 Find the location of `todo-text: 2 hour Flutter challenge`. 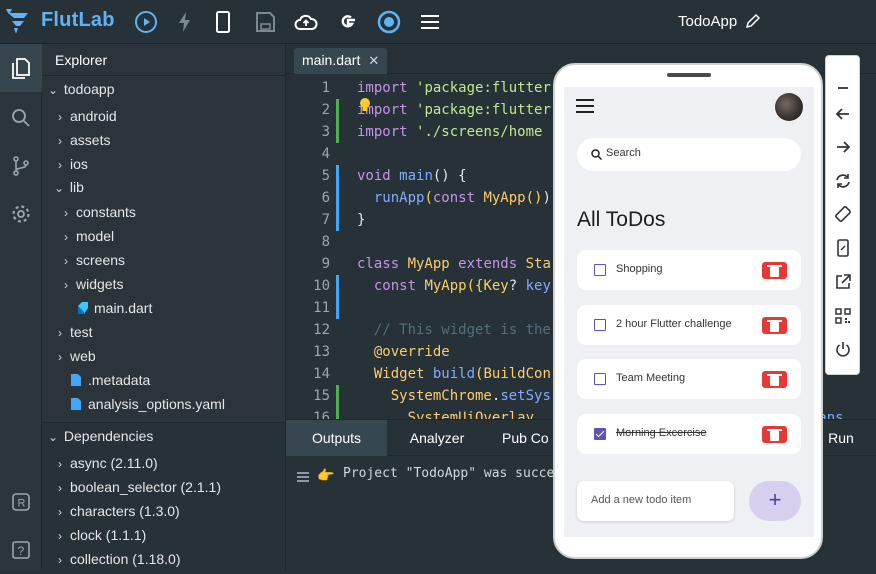

todo-text: 2 hour Flutter challenge is located at coordinates (674, 324).